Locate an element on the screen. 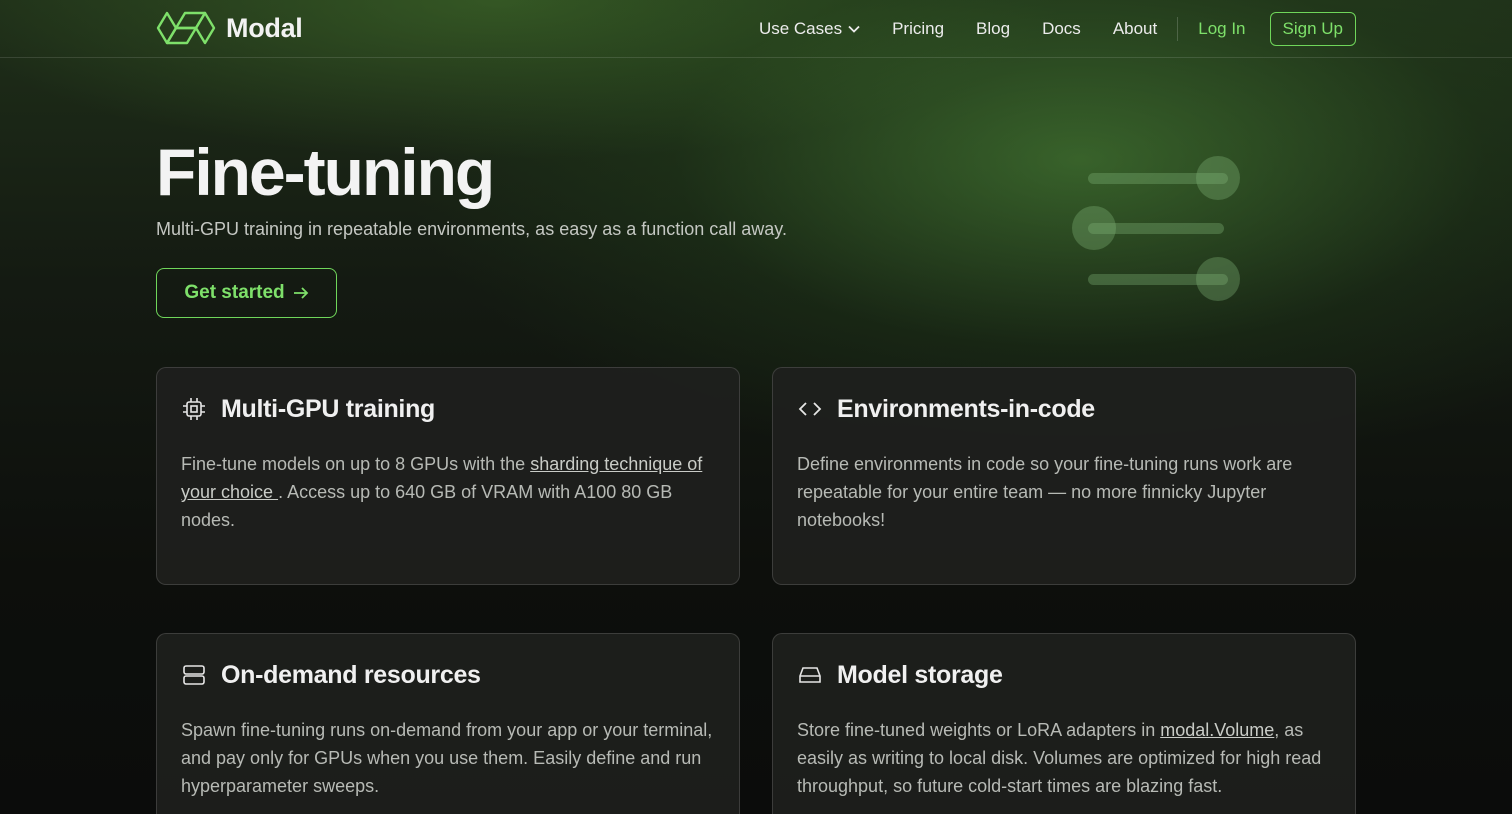 The width and height of the screenshot is (1512, 814). page-title: Fine-tuning is located at coordinates (325, 172).